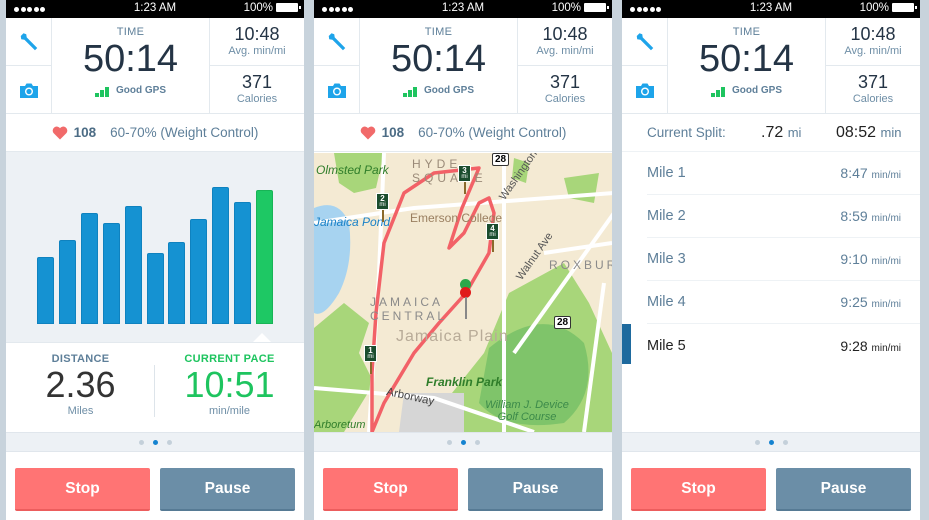 This screenshot has width=929, height=520. Describe the element at coordinates (783, 302) in the screenshot. I see `split-row: Mile 4 9:25 min/mi` at that location.